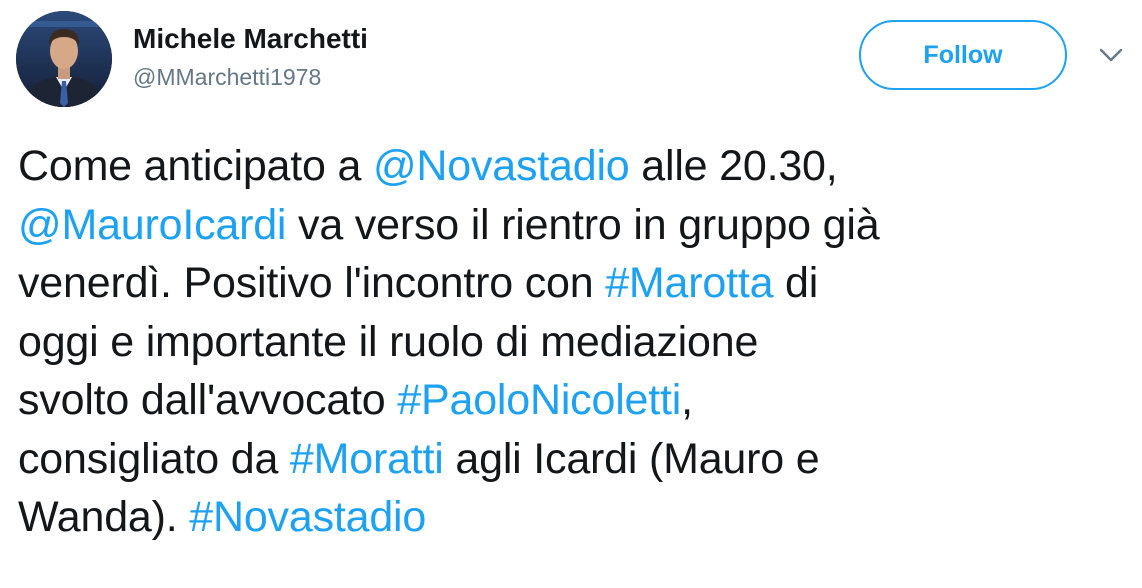  What do you see at coordinates (631, 458) in the screenshot?
I see `tweet-text-segment: agli Icardi (Mauro e` at bounding box center [631, 458].